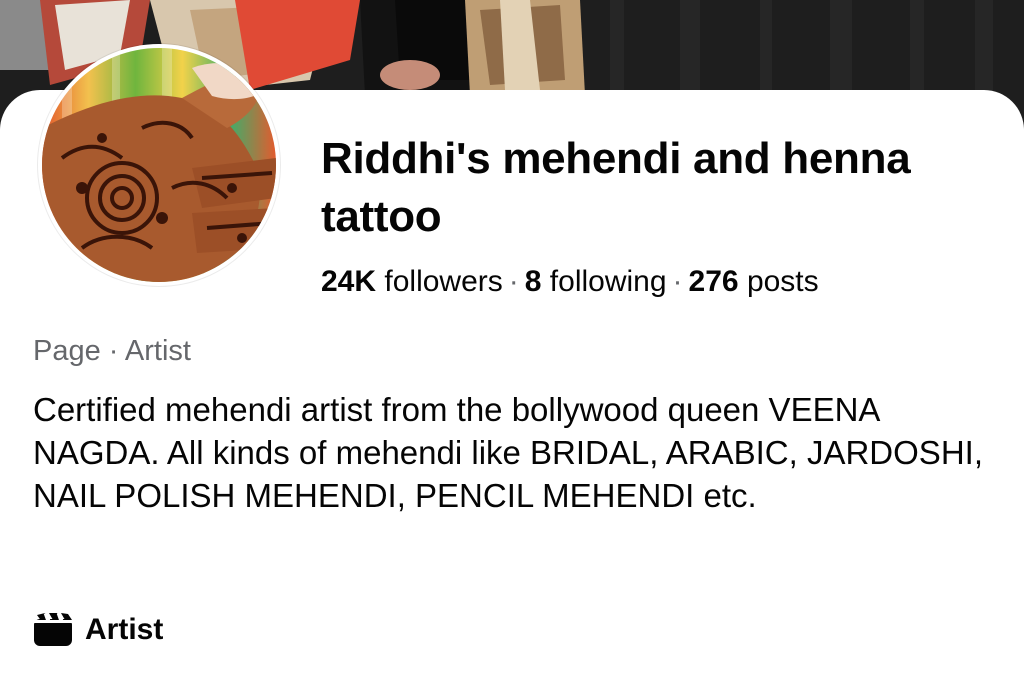 This screenshot has width=1024, height=678. I want to click on clapperboard-icon, so click(53, 629).